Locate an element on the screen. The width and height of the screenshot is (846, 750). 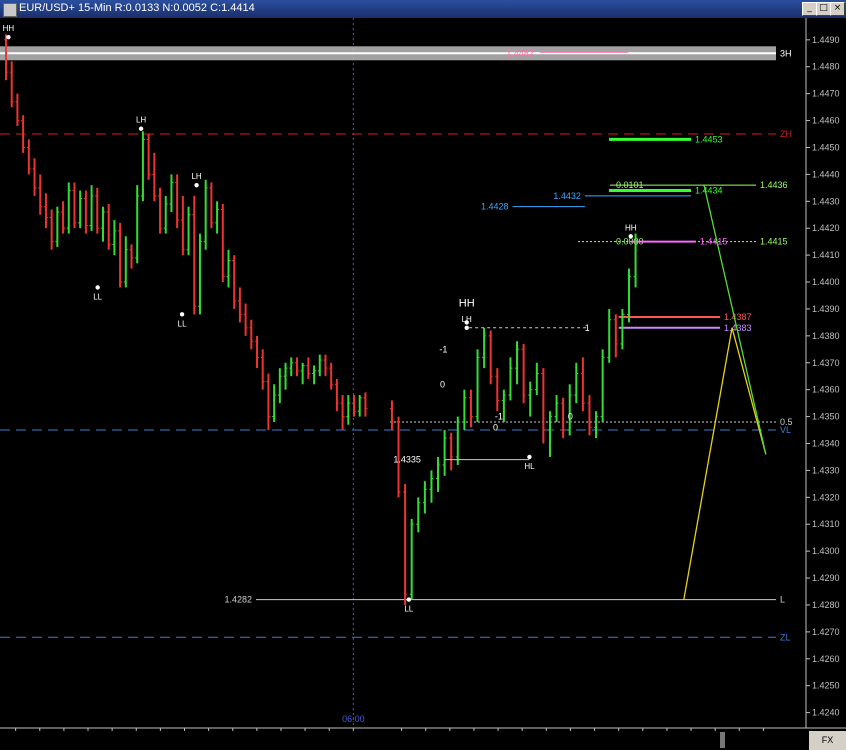
y-tick-label: 1.4320 is located at coordinates (826, 497).